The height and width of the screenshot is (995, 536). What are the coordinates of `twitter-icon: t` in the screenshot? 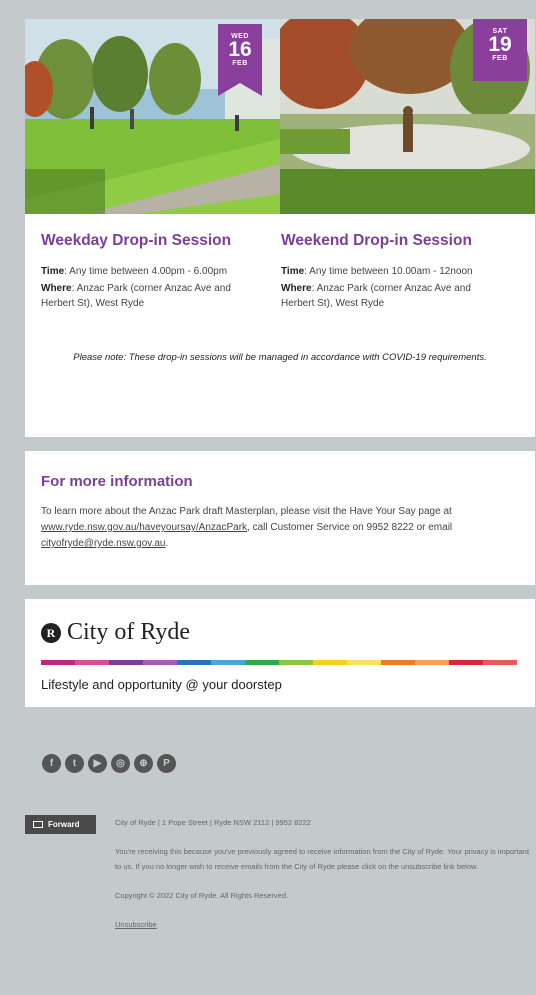 It's located at (74, 763).